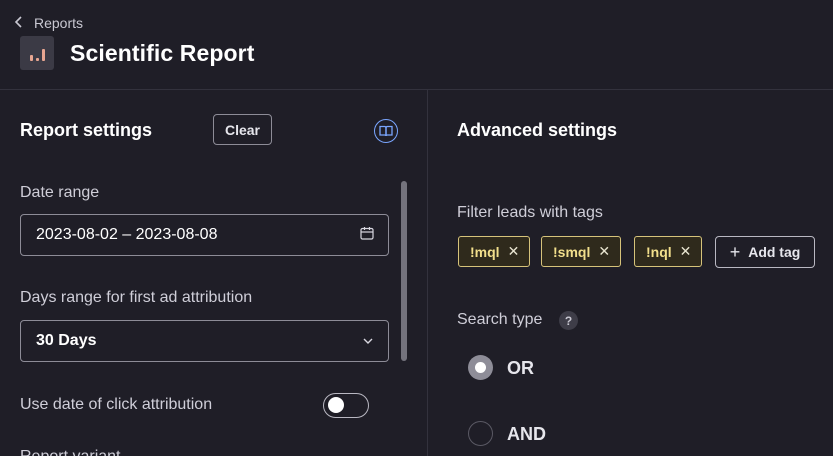  I want to click on date-range-value: 2023-08-02 – 2023-08-08, so click(127, 234).